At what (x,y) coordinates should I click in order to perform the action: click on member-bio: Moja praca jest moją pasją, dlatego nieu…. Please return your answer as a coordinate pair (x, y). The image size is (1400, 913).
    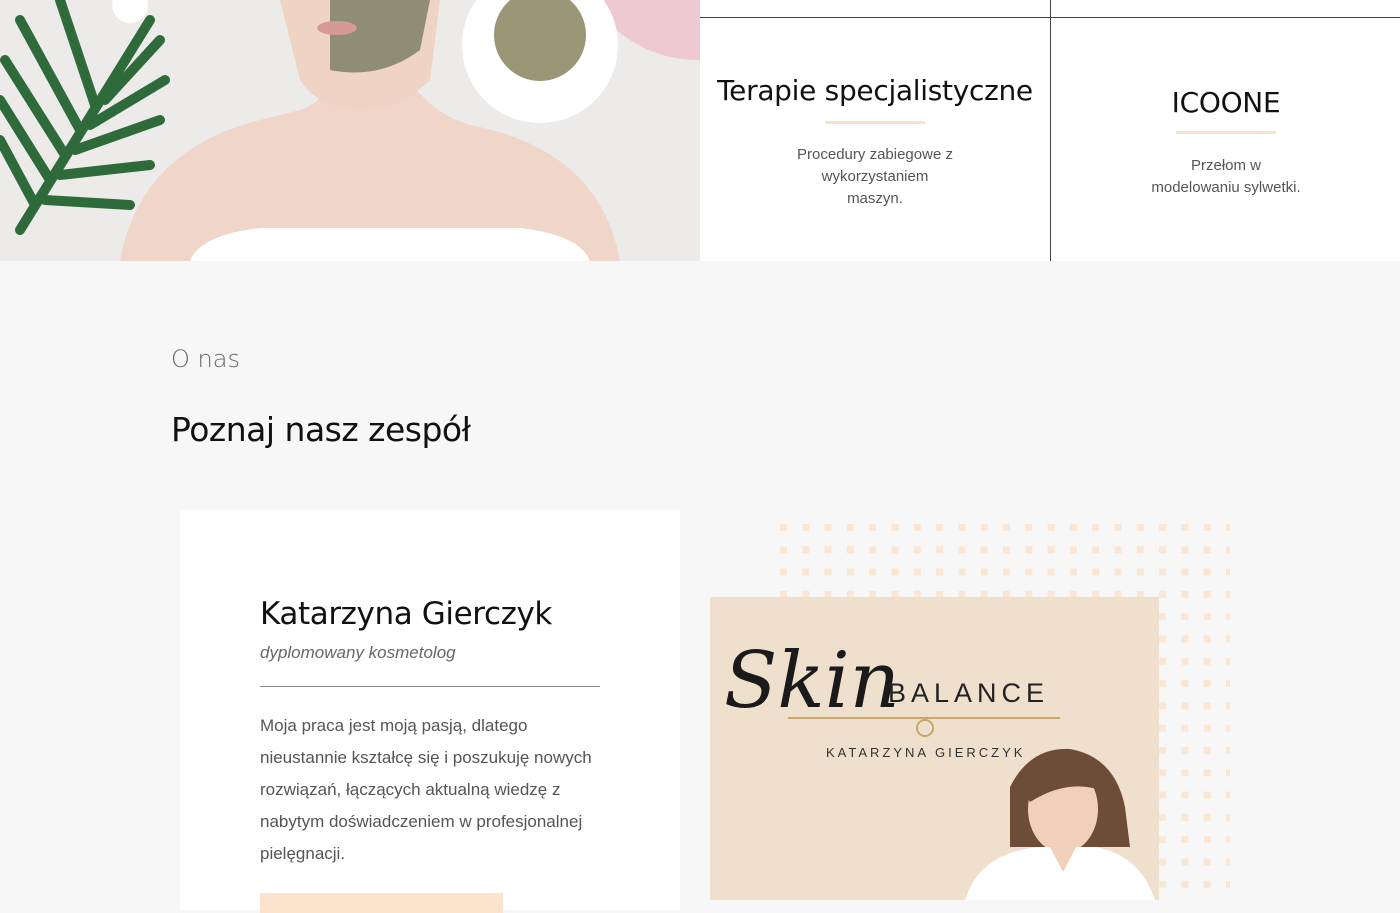
    Looking at the image, I should click on (426, 789).